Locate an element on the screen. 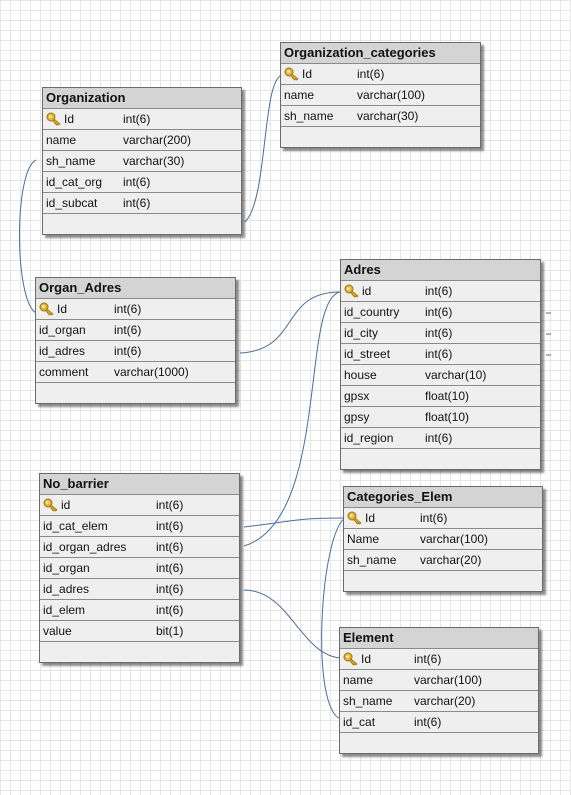 This screenshot has height=795, width=571. link-organ-adres-to-adres is located at coordinates (290, 322).